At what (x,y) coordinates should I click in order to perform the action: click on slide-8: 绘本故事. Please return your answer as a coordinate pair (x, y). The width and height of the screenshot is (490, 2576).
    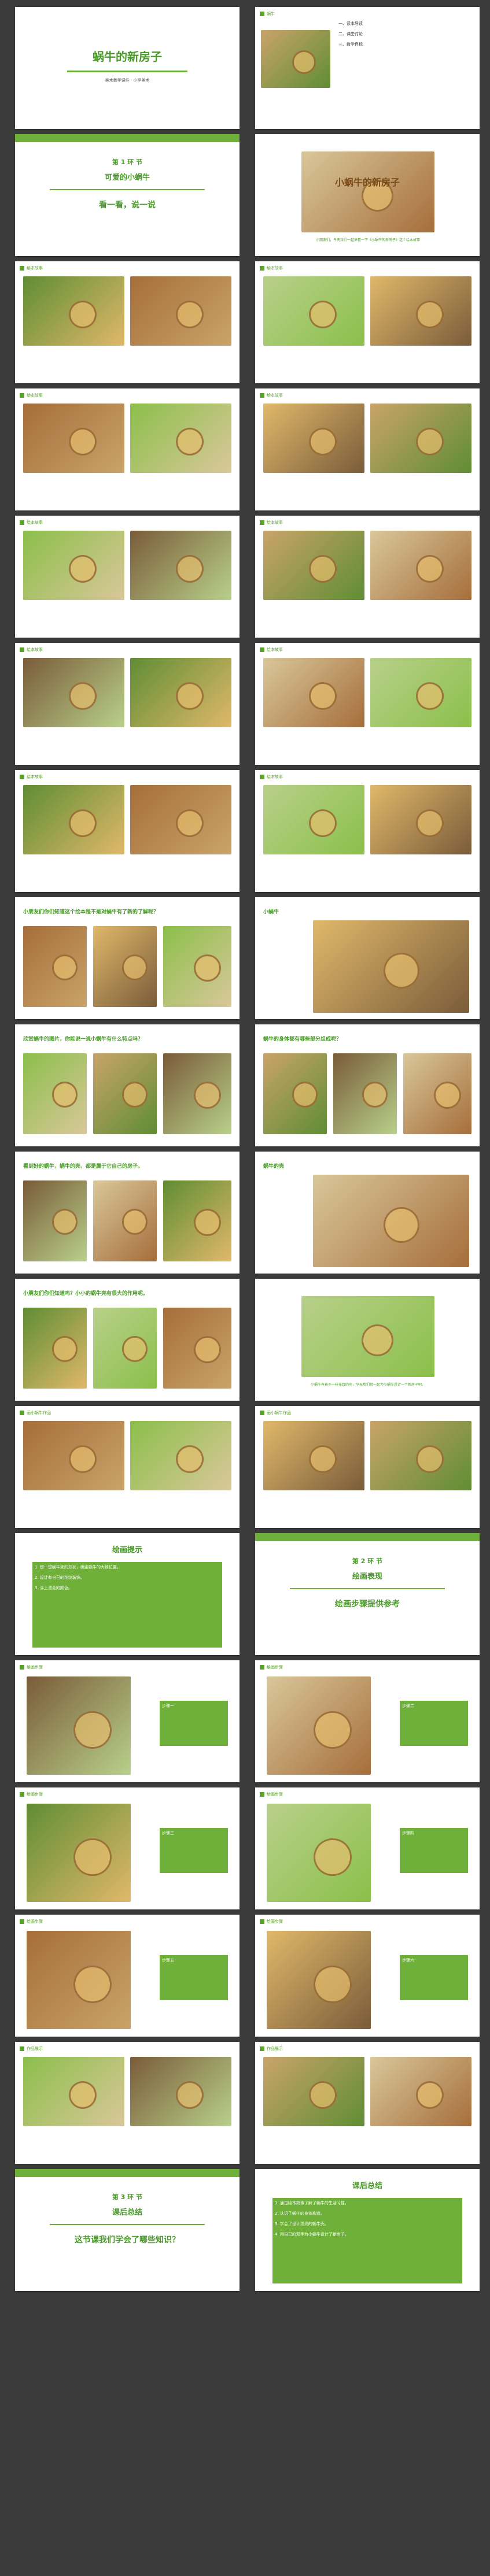
    Looking at the image, I should click on (367, 449).